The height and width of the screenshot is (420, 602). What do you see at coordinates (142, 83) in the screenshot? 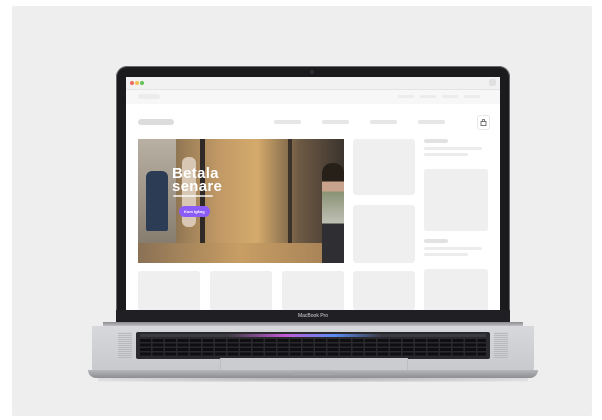
I see `maximize-dot-icon` at bounding box center [142, 83].